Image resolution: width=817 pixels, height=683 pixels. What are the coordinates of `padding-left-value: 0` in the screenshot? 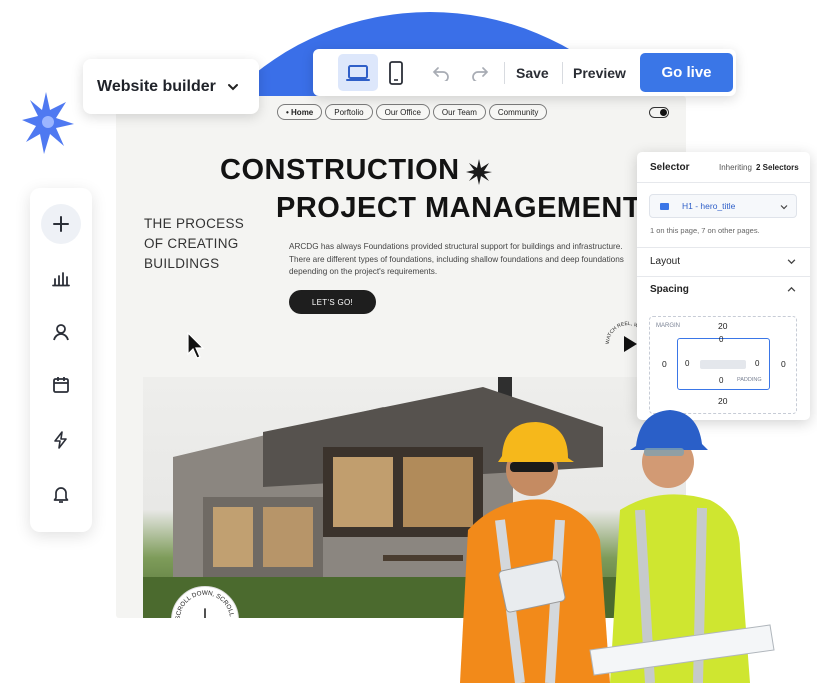 It's located at (687, 363).